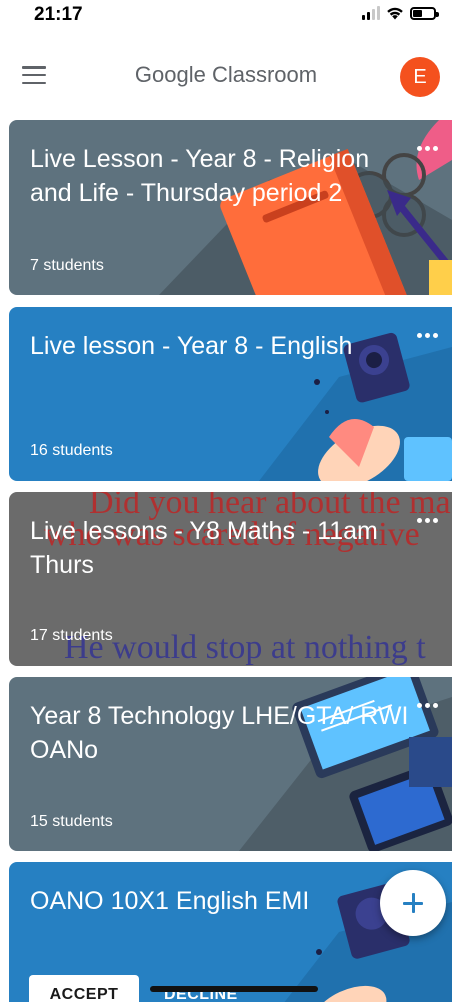 This screenshot has height=1002, width=452. I want to click on class-title: Live lessons - Y8 Maths - 11am Thurs, so click(204, 548).